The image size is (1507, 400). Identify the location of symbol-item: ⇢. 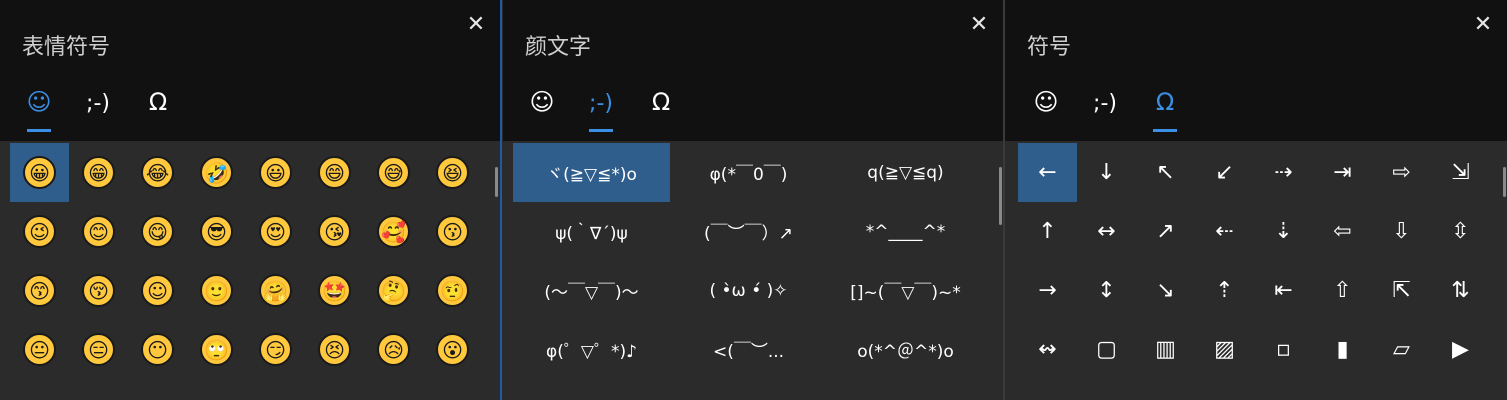
(1283, 172).